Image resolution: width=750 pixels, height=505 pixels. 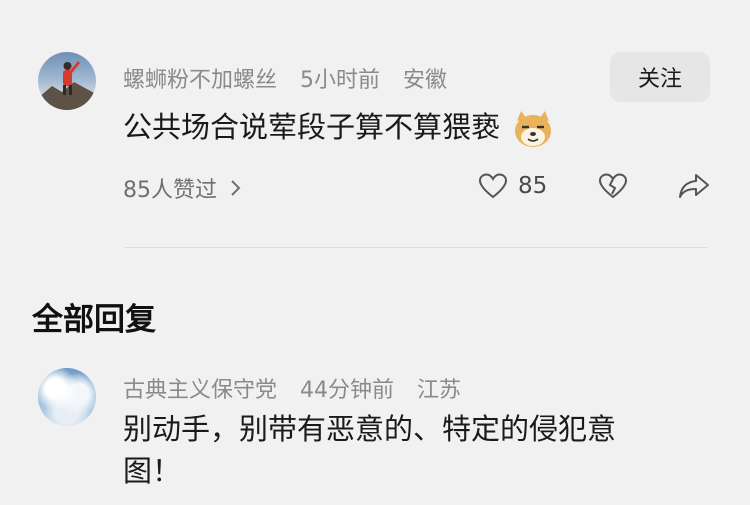 I want to click on comment-text: 公共场合说荤段子算不算猥亵, so click(x=312, y=127).